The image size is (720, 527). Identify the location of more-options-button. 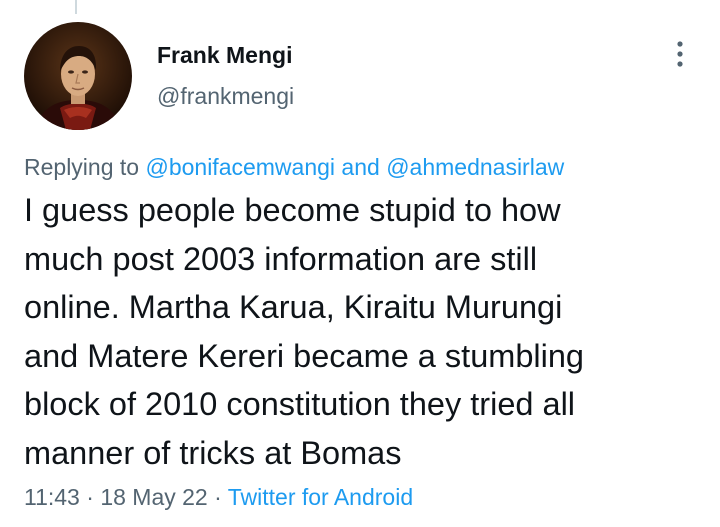
(680, 54).